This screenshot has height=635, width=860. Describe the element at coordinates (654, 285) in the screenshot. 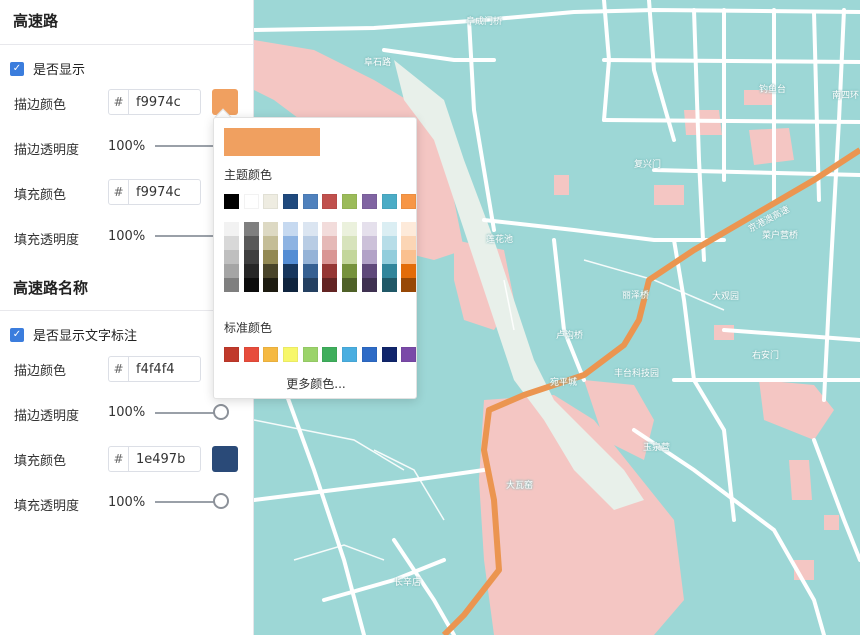

I see `minor-road` at that location.